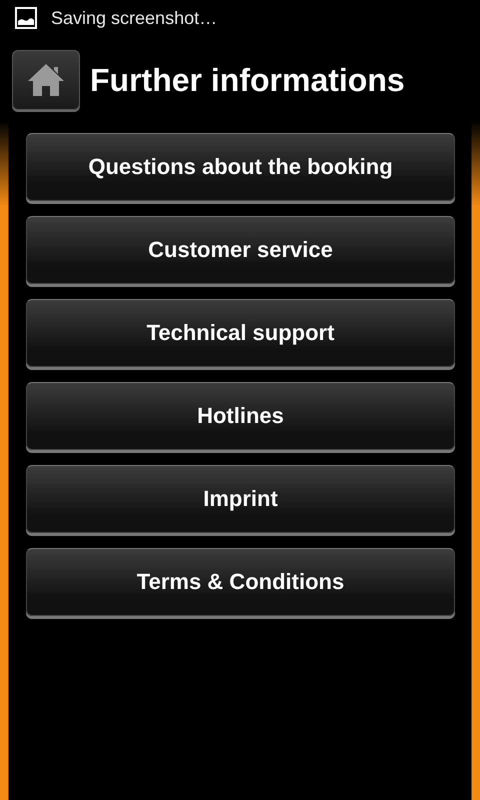 This screenshot has width=480, height=800. I want to click on image-icon, so click(26, 18).